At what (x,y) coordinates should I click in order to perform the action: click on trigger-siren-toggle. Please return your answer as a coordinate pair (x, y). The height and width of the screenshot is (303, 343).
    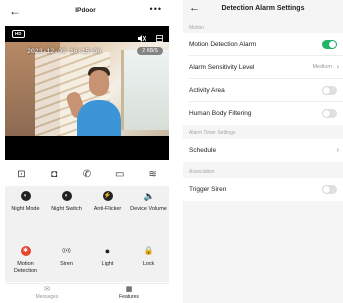
    Looking at the image, I should click on (329, 189).